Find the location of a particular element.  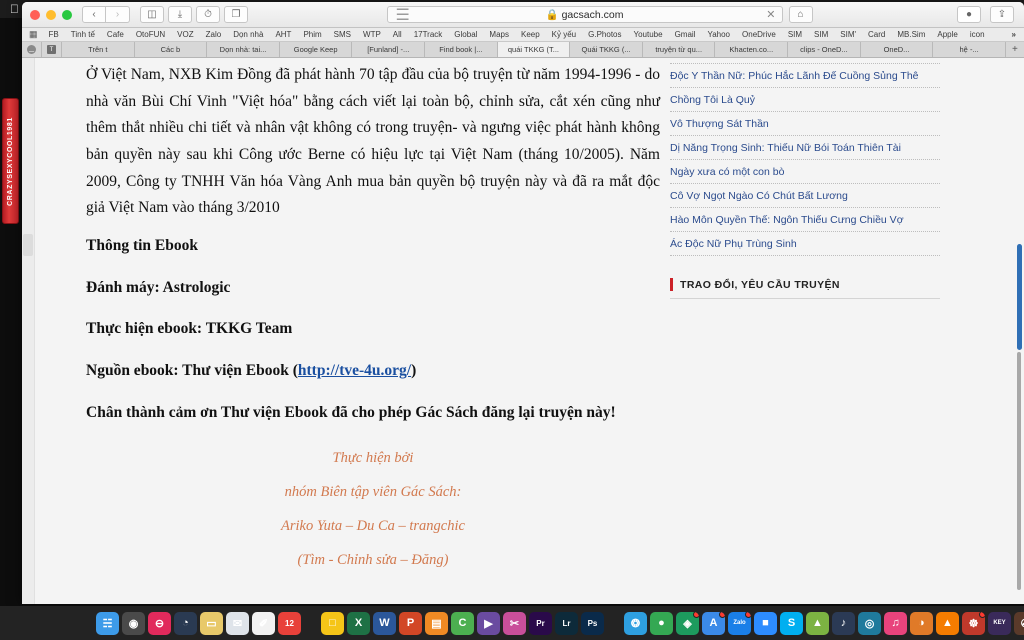

dock-item-android-file-transfer: ▲ is located at coordinates (817, 623).